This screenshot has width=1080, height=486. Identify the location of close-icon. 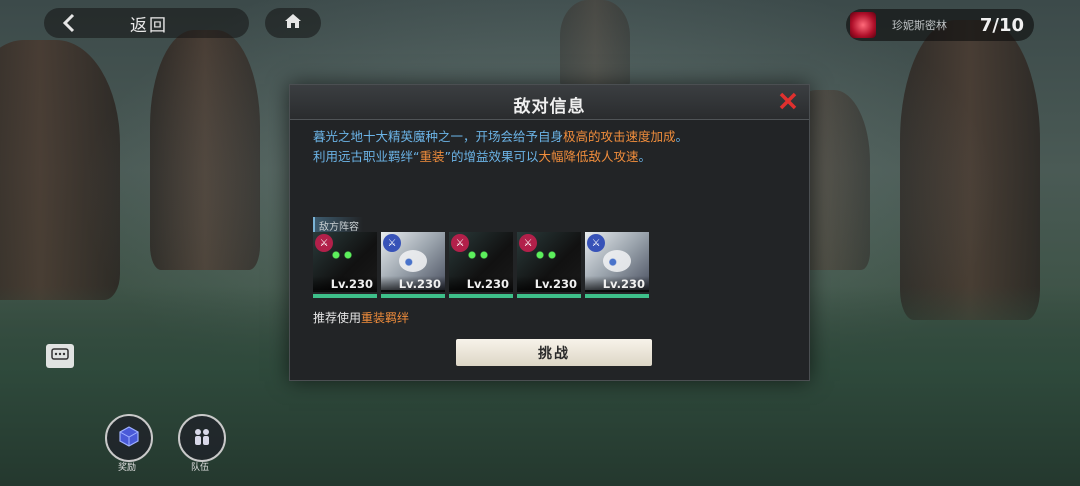
(788, 102).